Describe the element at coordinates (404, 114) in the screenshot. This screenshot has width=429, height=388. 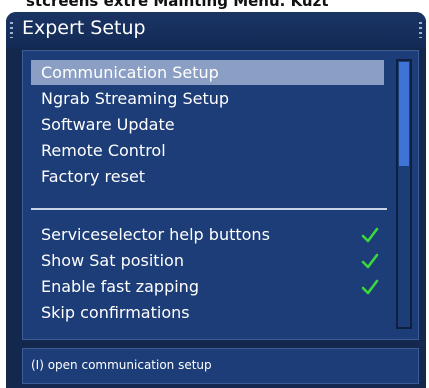
I see `scrollbar-thumb` at that location.